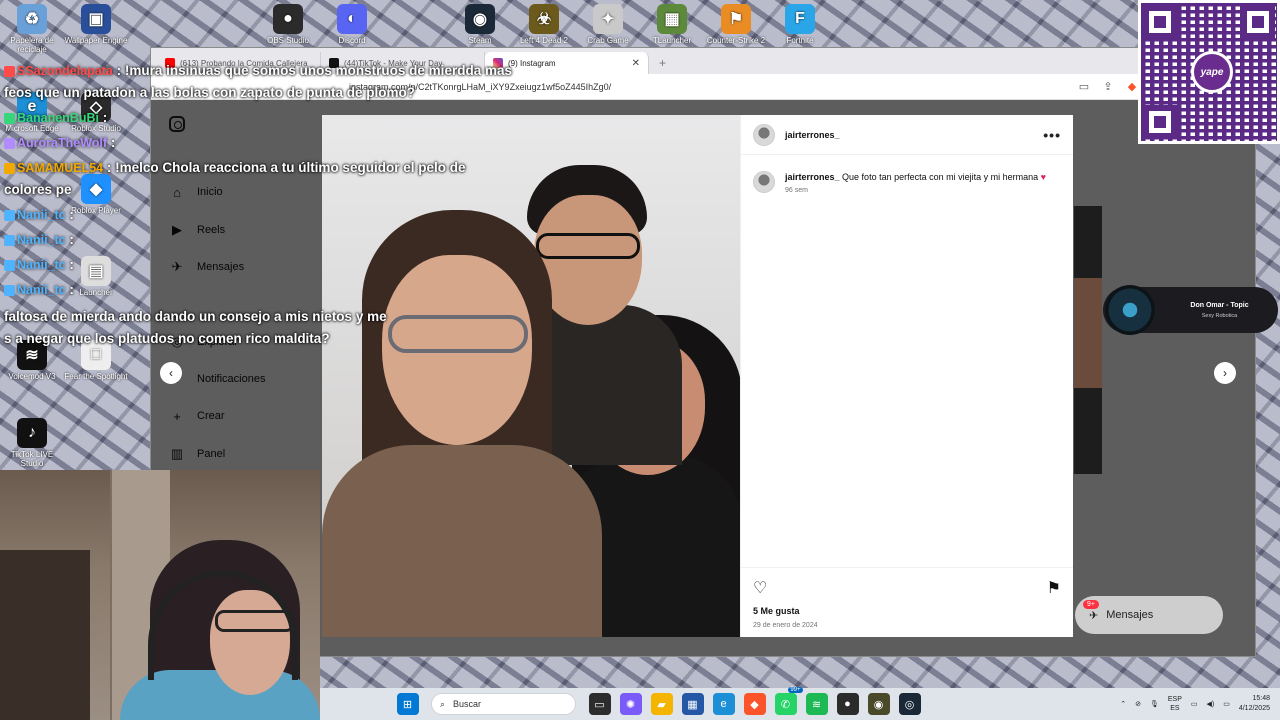  I want to click on desktop-icon-label: TikTok LIVE Studio, so click(32, 459).